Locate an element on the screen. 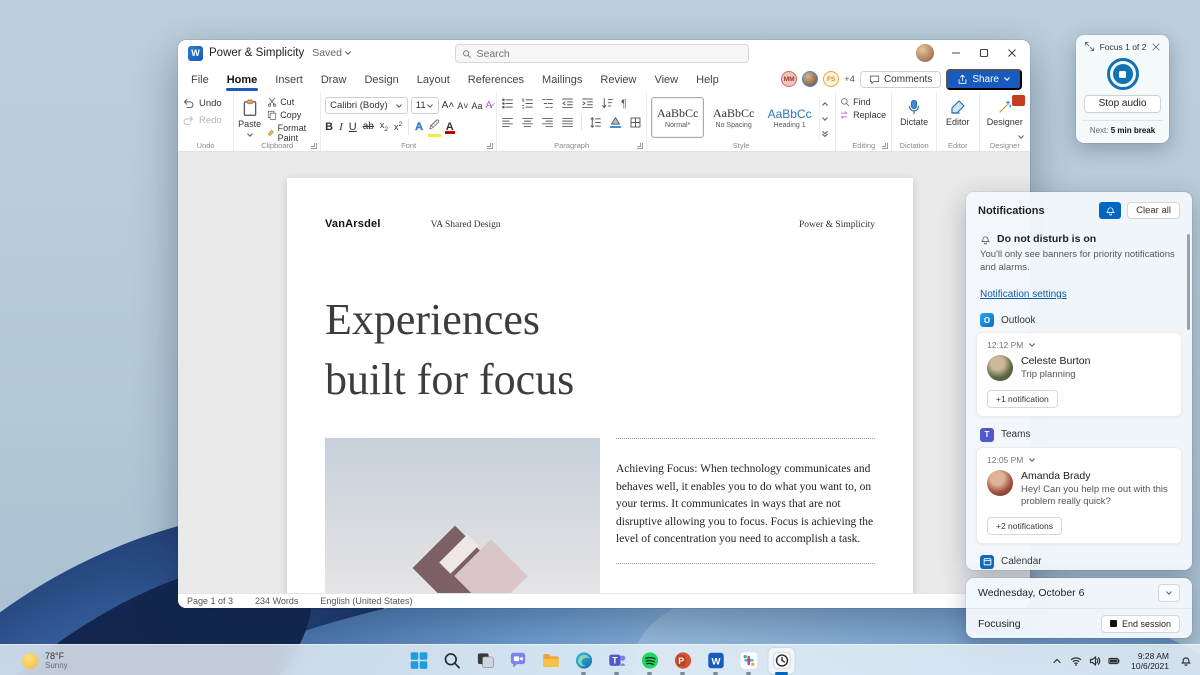 This screenshot has width=1200, height=675. notification-settings-link: Notification settings is located at coordinates (1023, 294).